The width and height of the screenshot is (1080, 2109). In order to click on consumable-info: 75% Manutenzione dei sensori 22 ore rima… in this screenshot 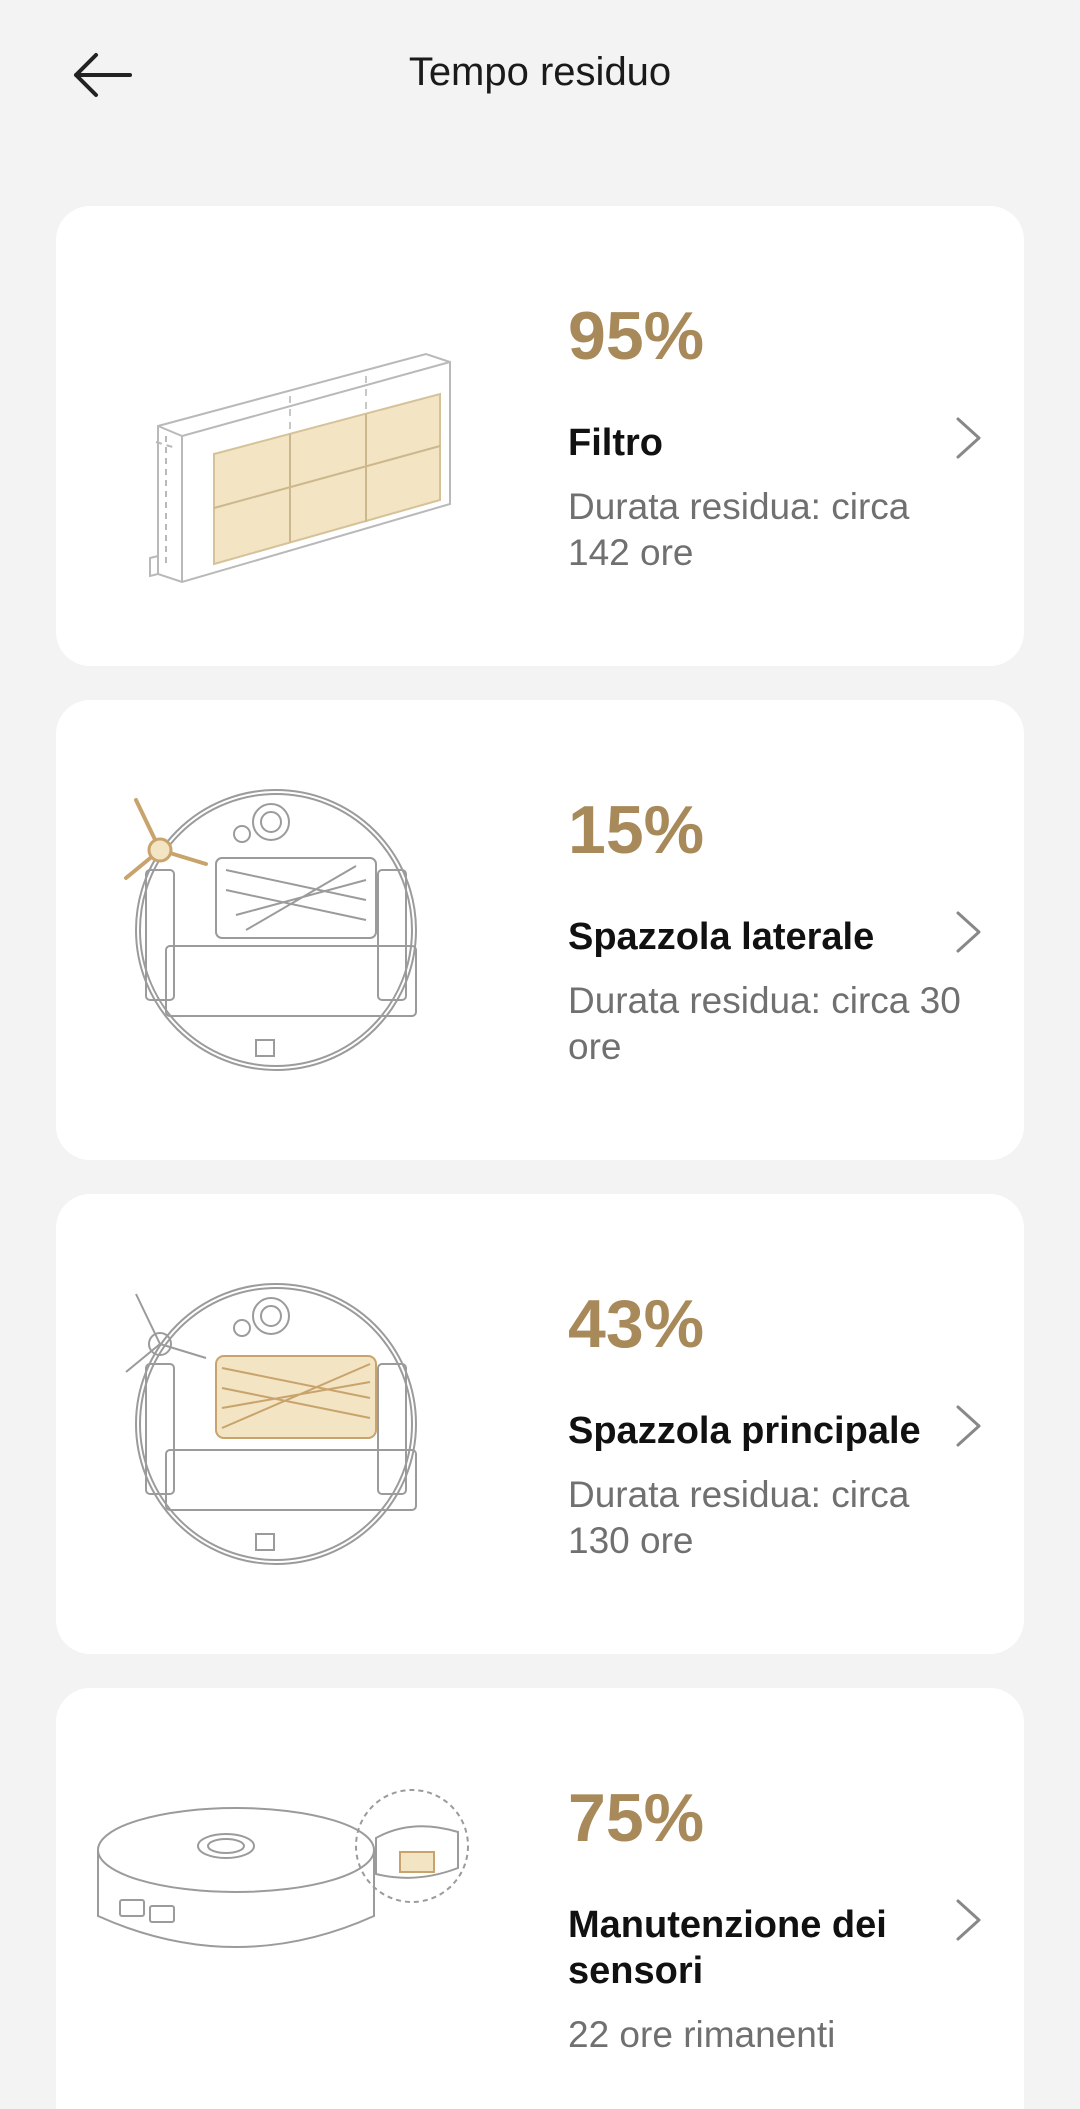, I will do `click(773, 1918)`.